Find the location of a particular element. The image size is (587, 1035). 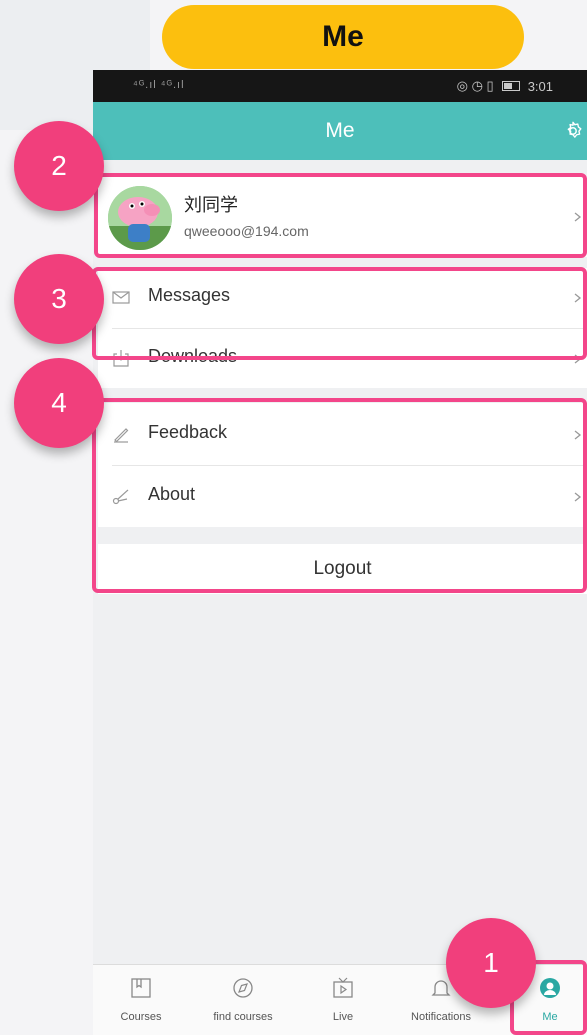

tab-live: Live is located at coordinates (343, 1000).